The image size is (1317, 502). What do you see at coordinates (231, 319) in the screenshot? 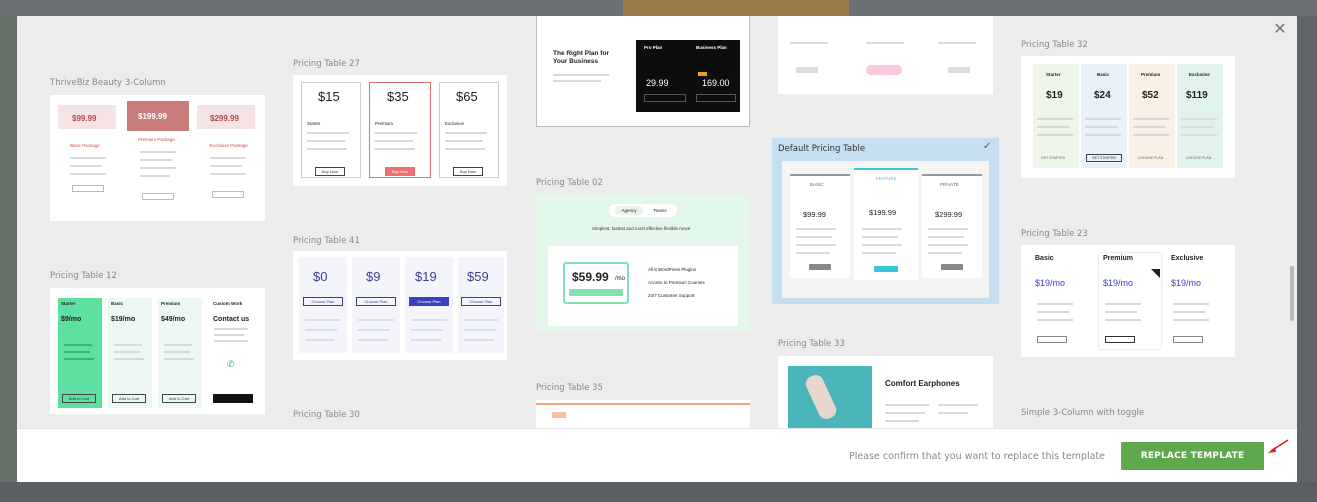
I see `contact-heading: Contact us` at bounding box center [231, 319].